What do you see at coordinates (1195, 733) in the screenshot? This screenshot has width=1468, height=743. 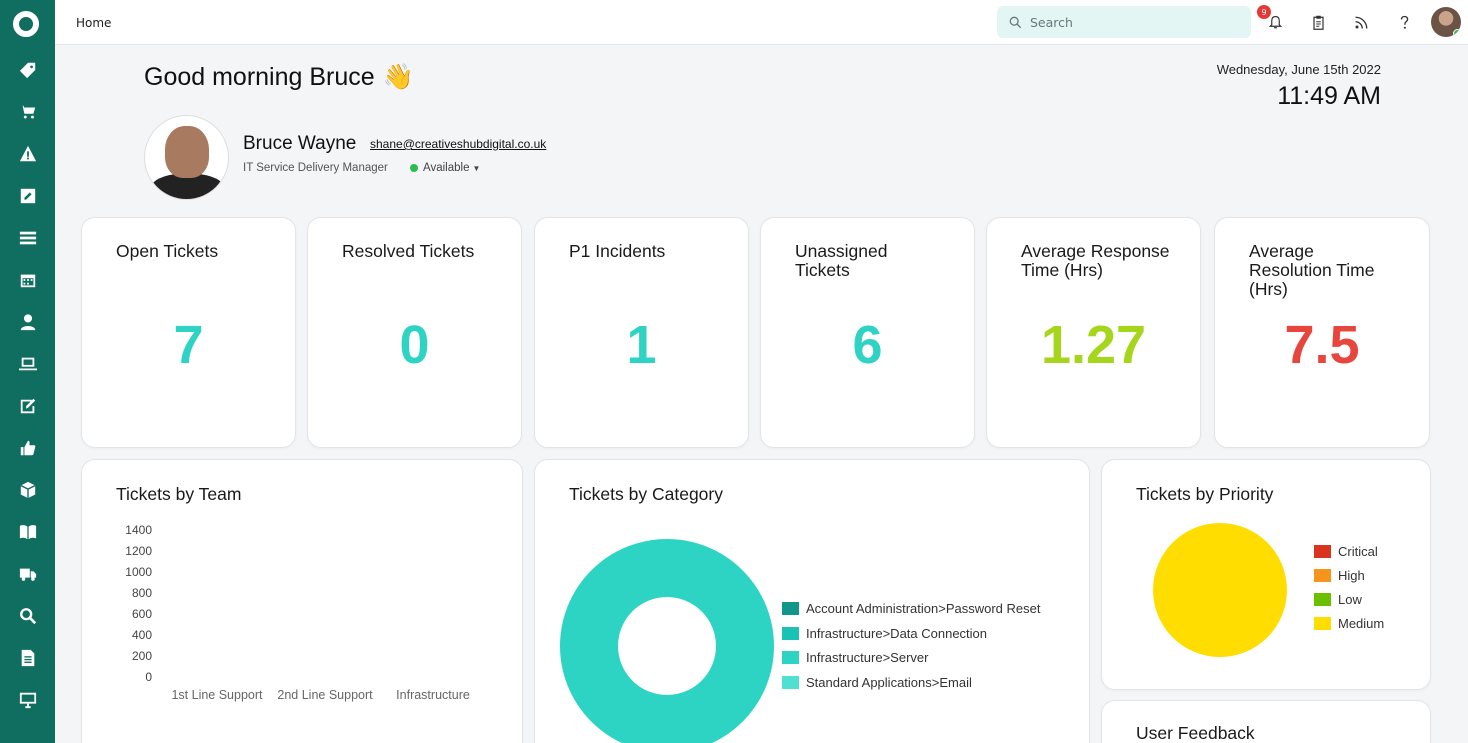 I see `panel-title: User Feedback` at bounding box center [1195, 733].